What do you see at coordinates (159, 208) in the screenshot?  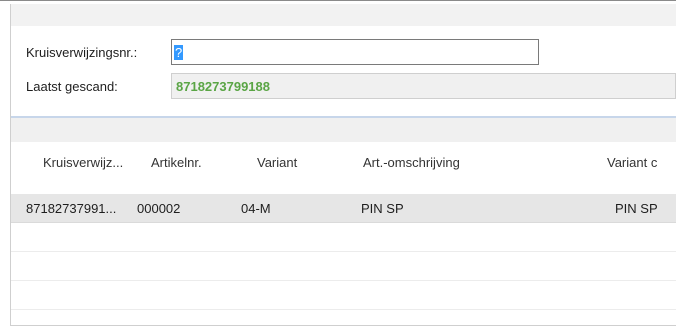 I see `table-cell: 000002` at bounding box center [159, 208].